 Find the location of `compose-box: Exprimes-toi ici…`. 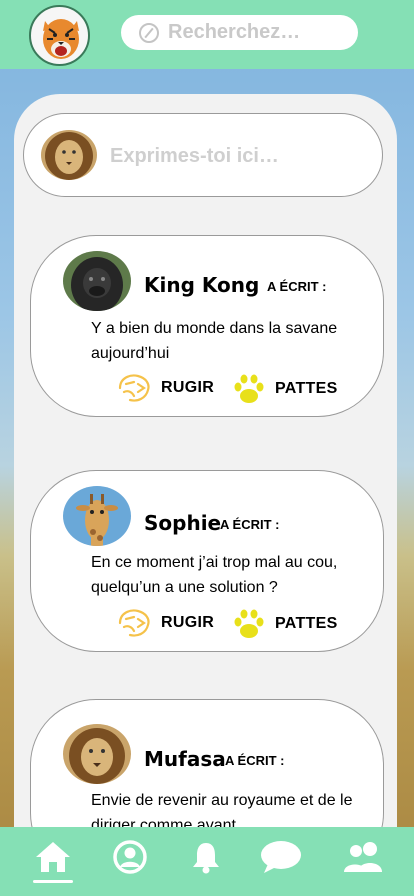

compose-box: Exprimes-toi ici… is located at coordinates (203, 155).